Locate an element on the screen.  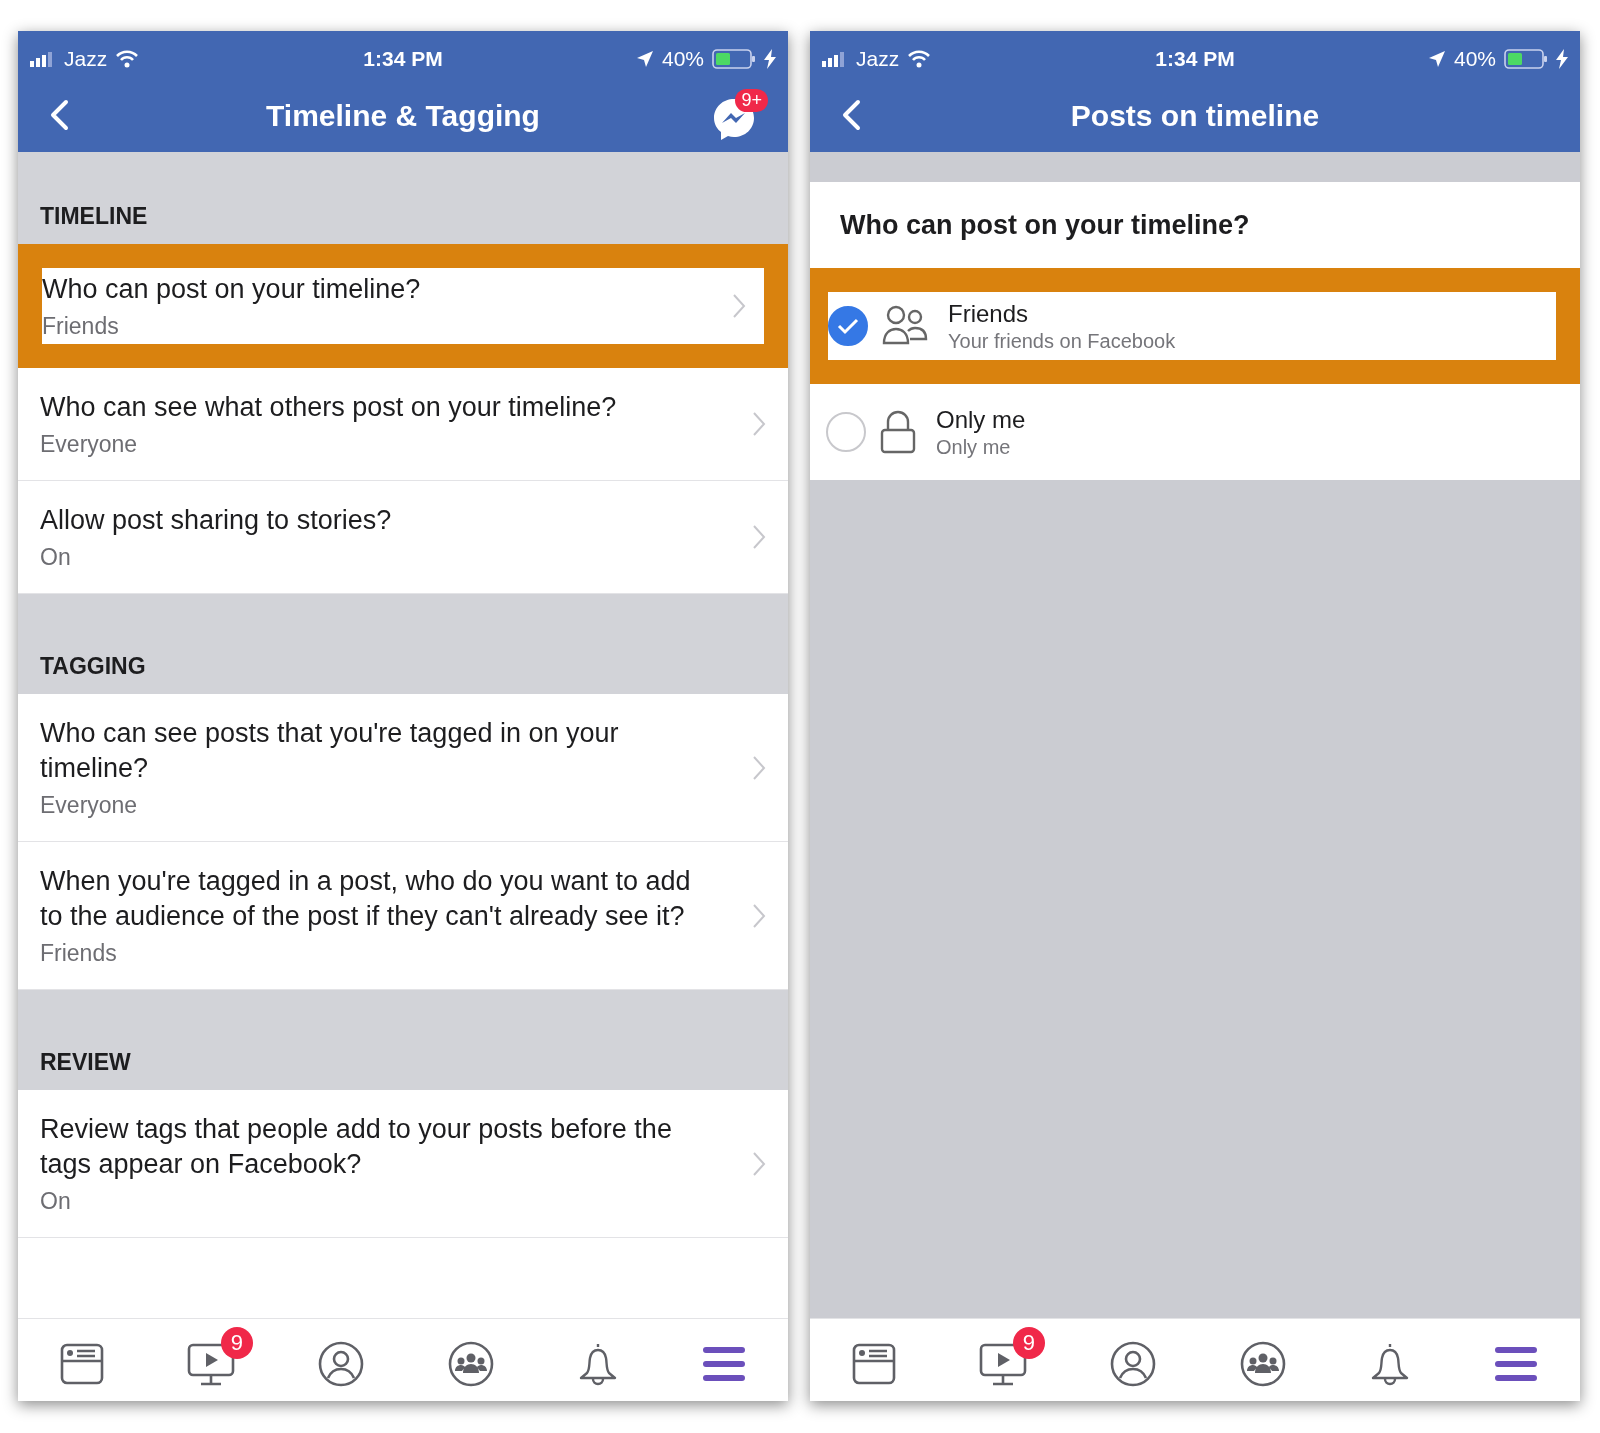
section-header: REVIEW is located at coordinates (85, 1062).